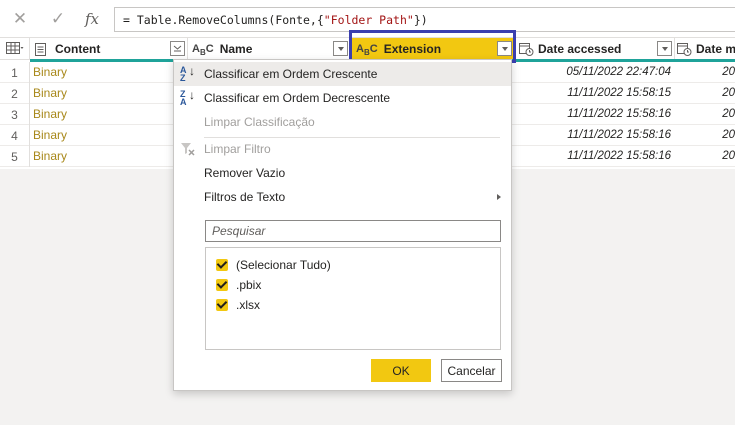 Image resolution: width=735 pixels, height=425 pixels. I want to click on checklist-item-xlsx: .xlsx, so click(238, 305).